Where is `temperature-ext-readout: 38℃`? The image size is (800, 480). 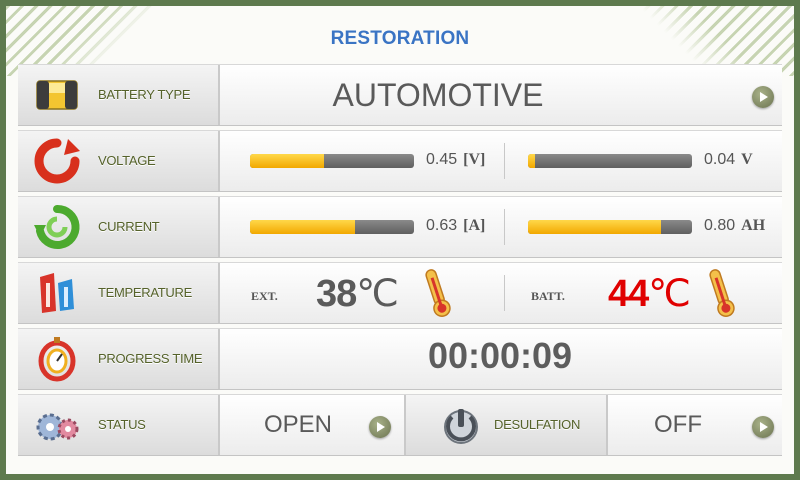 temperature-ext-readout: 38℃ is located at coordinates (357, 293).